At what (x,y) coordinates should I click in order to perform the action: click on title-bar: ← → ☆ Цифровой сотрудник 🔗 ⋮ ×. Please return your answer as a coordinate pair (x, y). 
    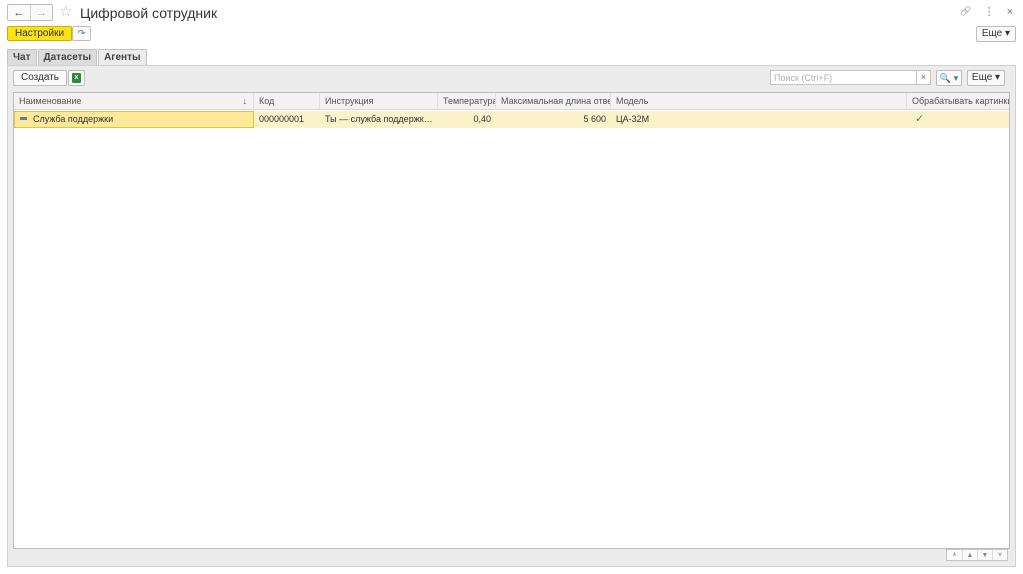
    Looking at the image, I should click on (511, 13).